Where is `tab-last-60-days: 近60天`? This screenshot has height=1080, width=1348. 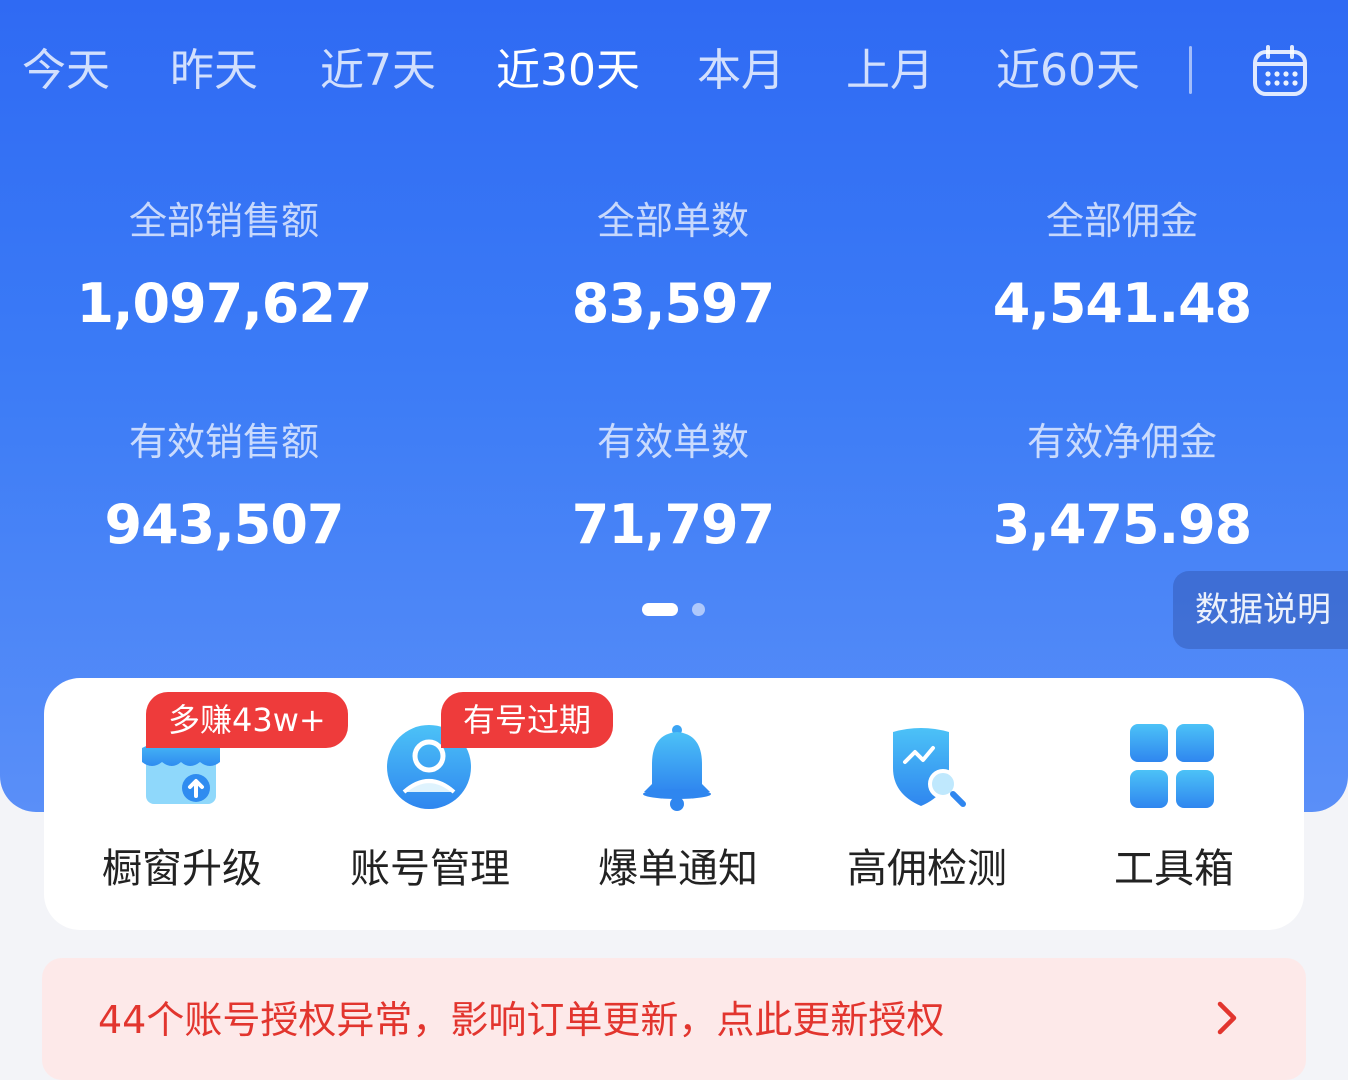
tab-last-60-days: 近60天 is located at coordinates (1068, 71).